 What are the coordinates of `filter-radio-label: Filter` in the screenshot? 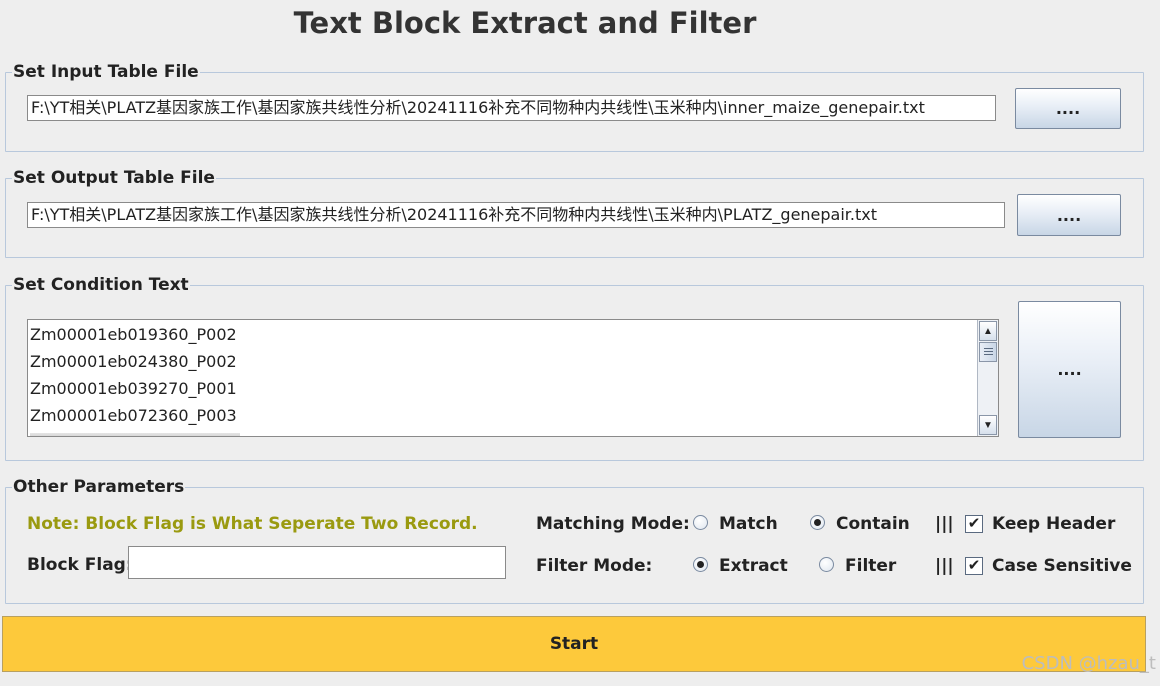 It's located at (870, 566).